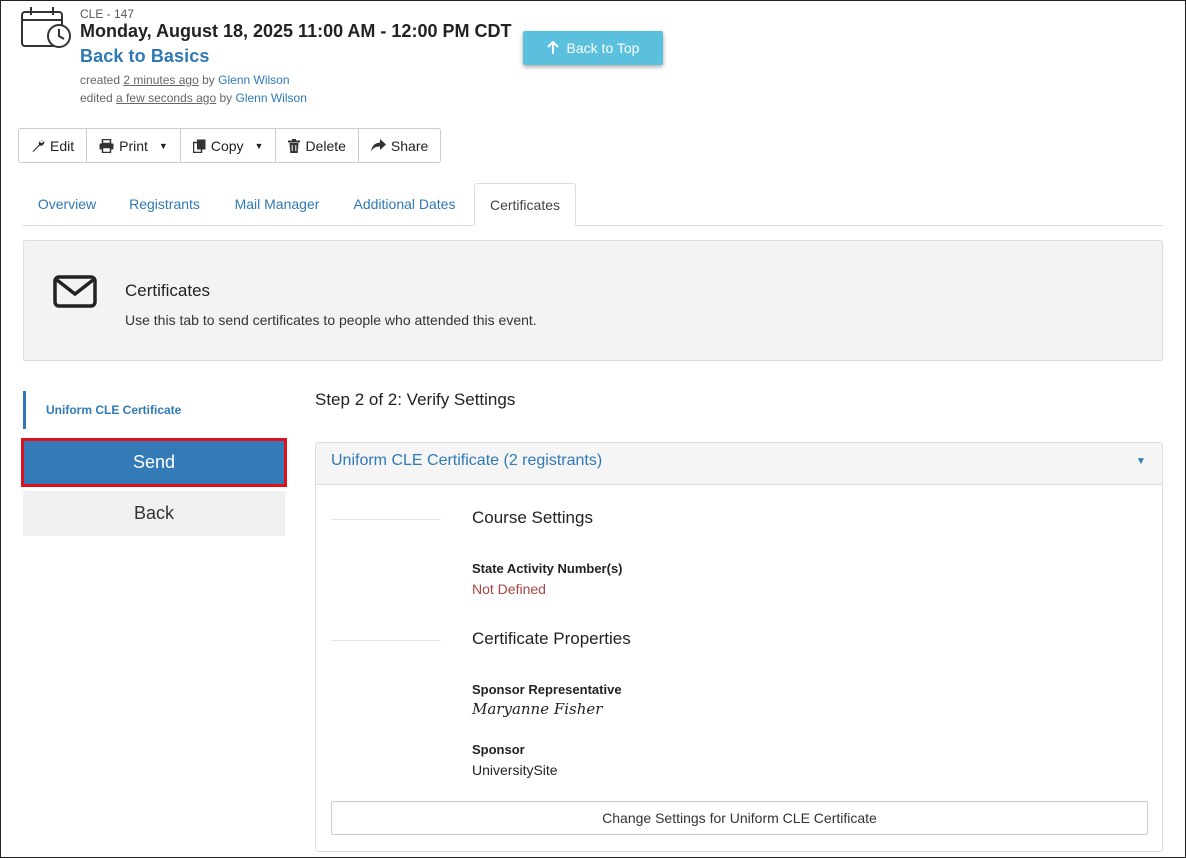 This screenshot has width=1186, height=858. Describe the element at coordinates (378, 145) in the screenshot. I see `share-icon` at that location.